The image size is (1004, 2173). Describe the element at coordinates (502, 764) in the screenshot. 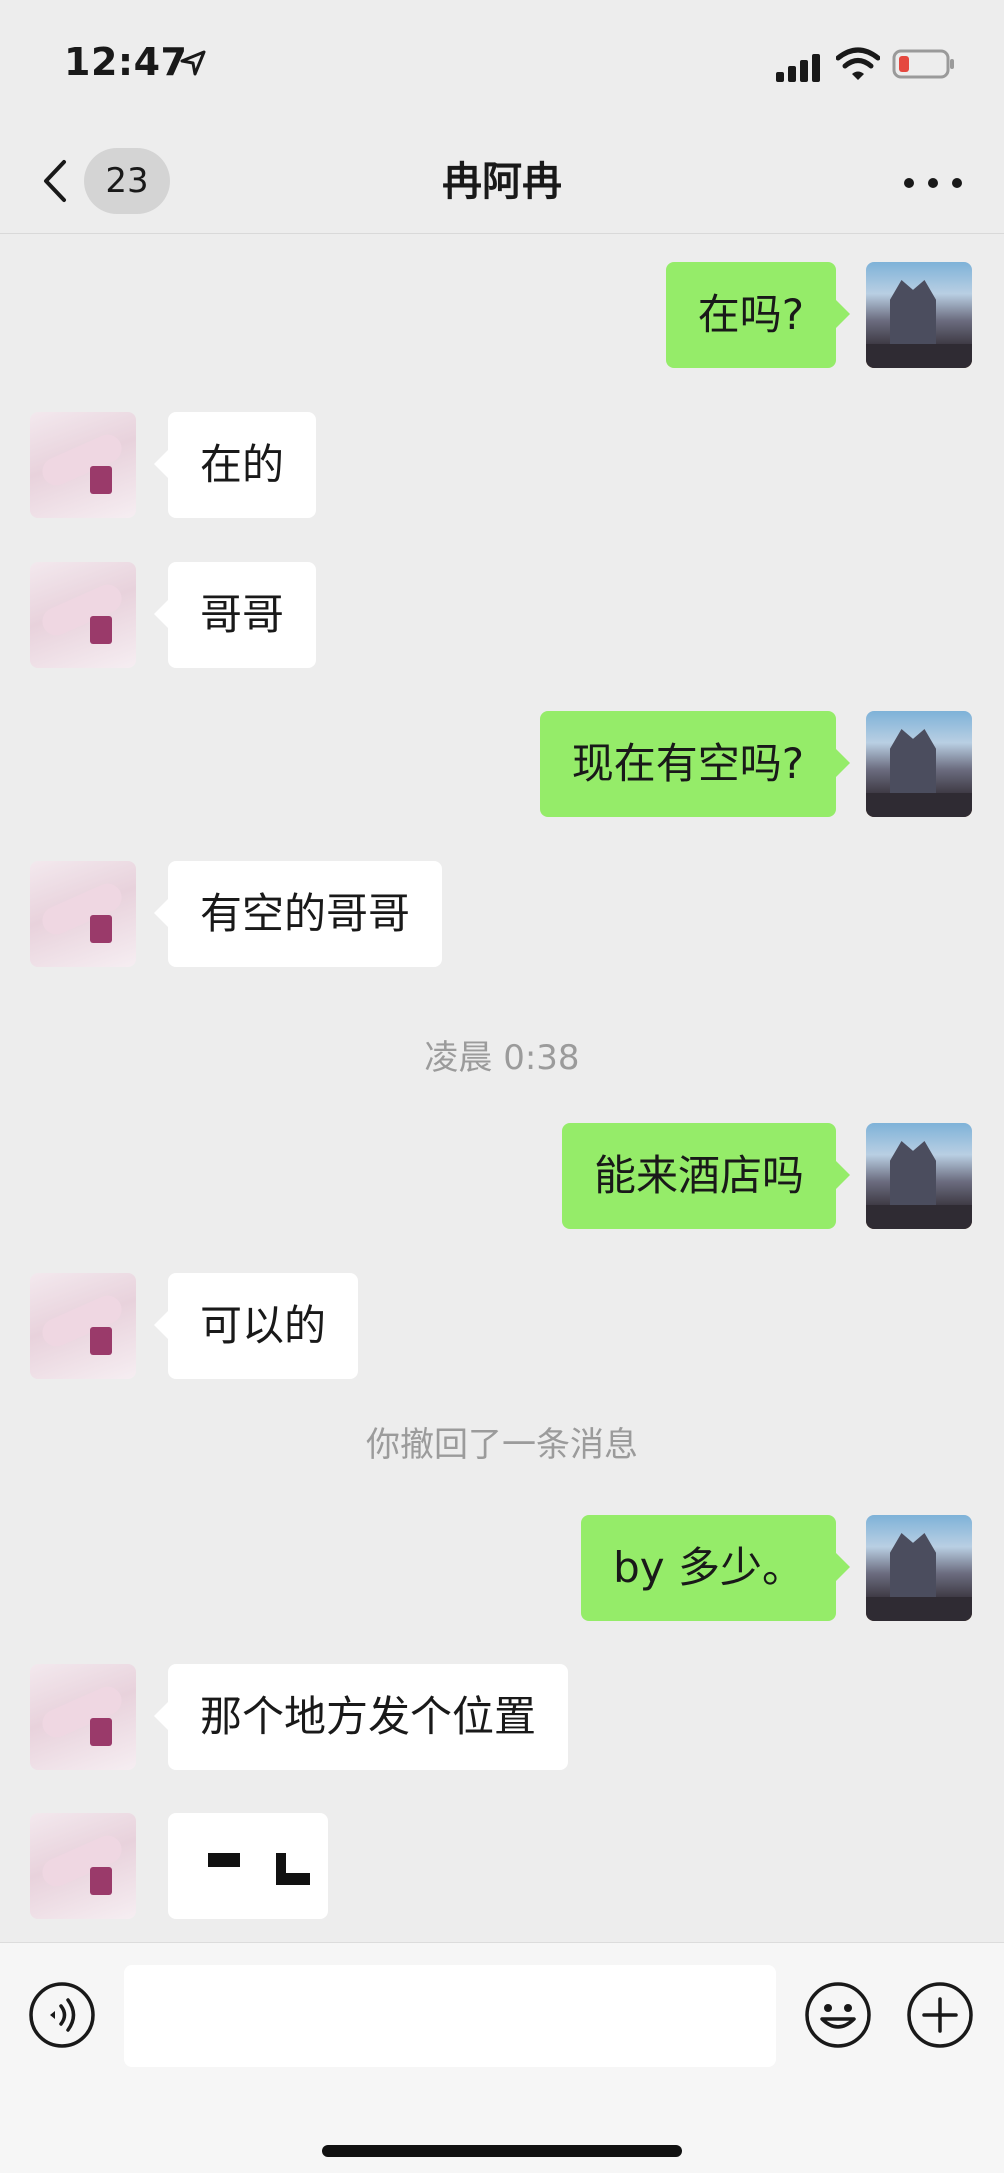

I see `message-row-sent: 现在有空吗?` at that location.